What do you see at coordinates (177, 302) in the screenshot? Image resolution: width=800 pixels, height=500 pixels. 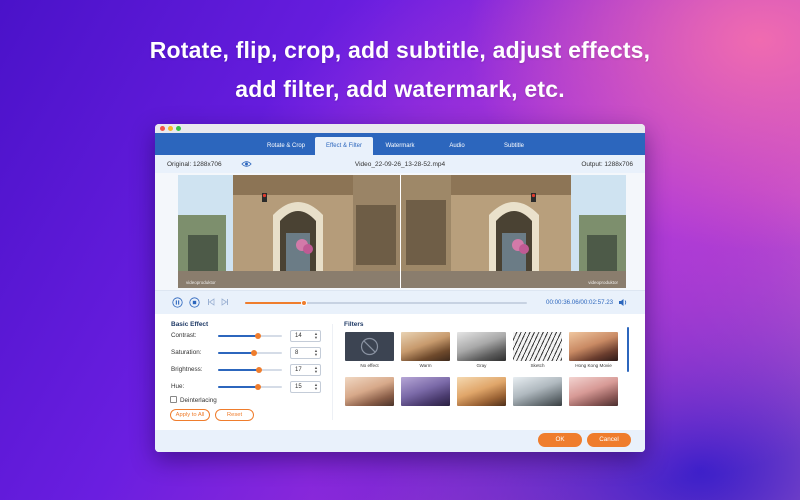 I see `pause-icon` at bounding box center [177, 302].